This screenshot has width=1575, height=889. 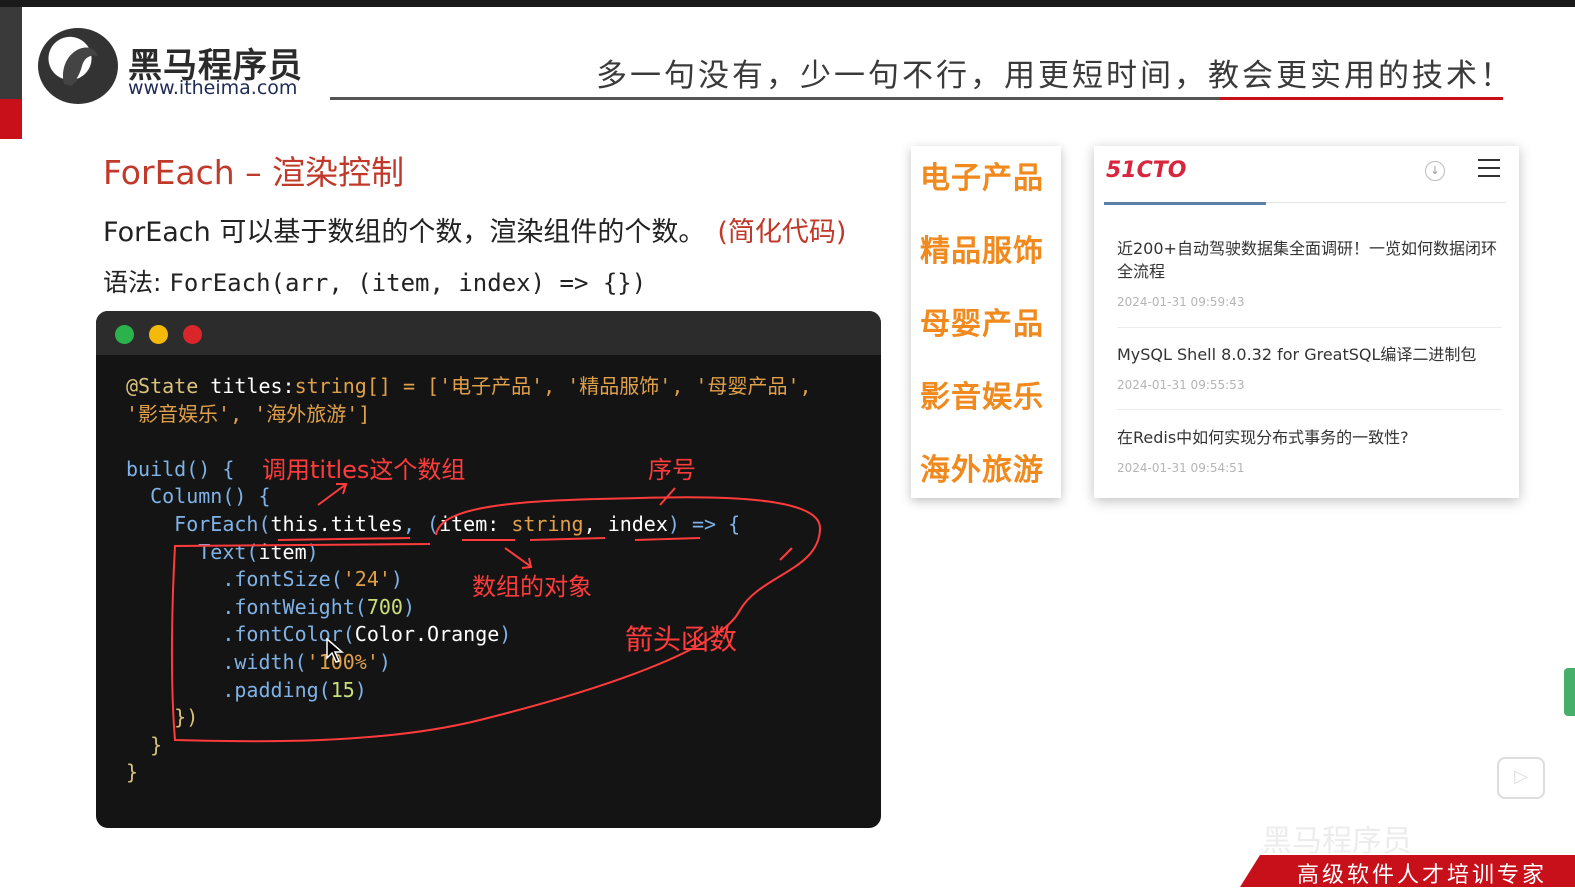 I want to click on site-logo: 51CTO, so click(x=1146, y=170).